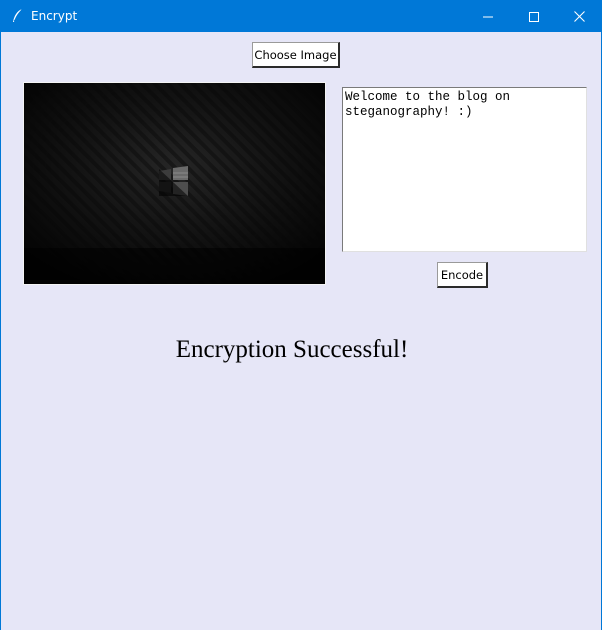 The width and height of the screenshot is (602, 630). Describe the element at coordinates (301, 16) in the screenshot. I see `title-bar: Encrypt` at that location.